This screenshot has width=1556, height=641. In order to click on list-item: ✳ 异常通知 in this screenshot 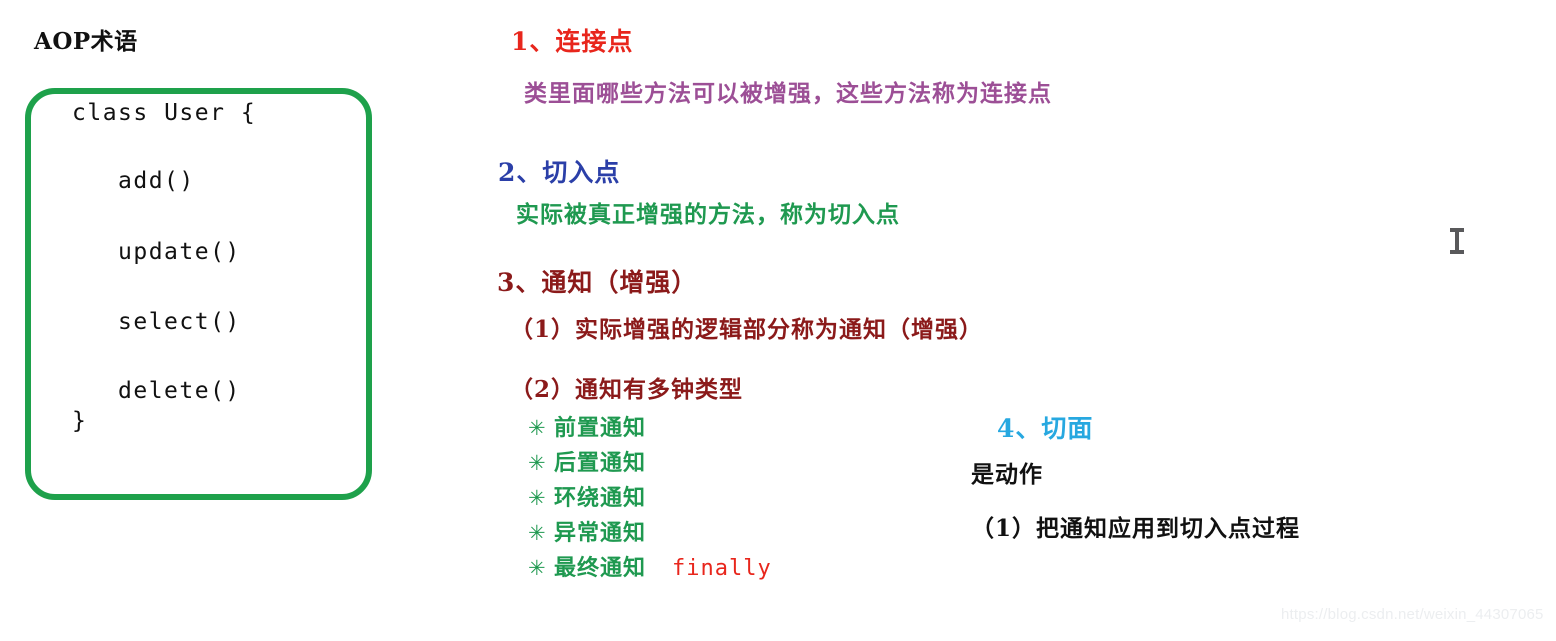, I will do `click(650, 532)`.